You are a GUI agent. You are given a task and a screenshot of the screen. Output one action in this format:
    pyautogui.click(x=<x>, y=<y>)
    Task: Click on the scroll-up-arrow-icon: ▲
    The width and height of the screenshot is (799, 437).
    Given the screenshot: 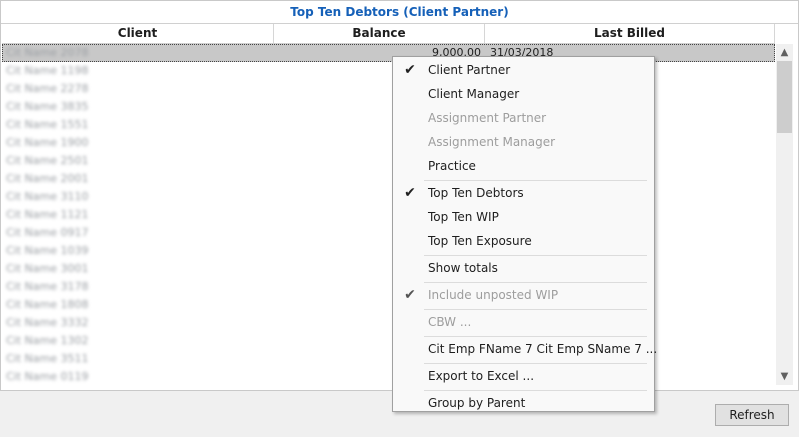 What is the action you would take?
    pyautogui.click(x=784, y=52)
    